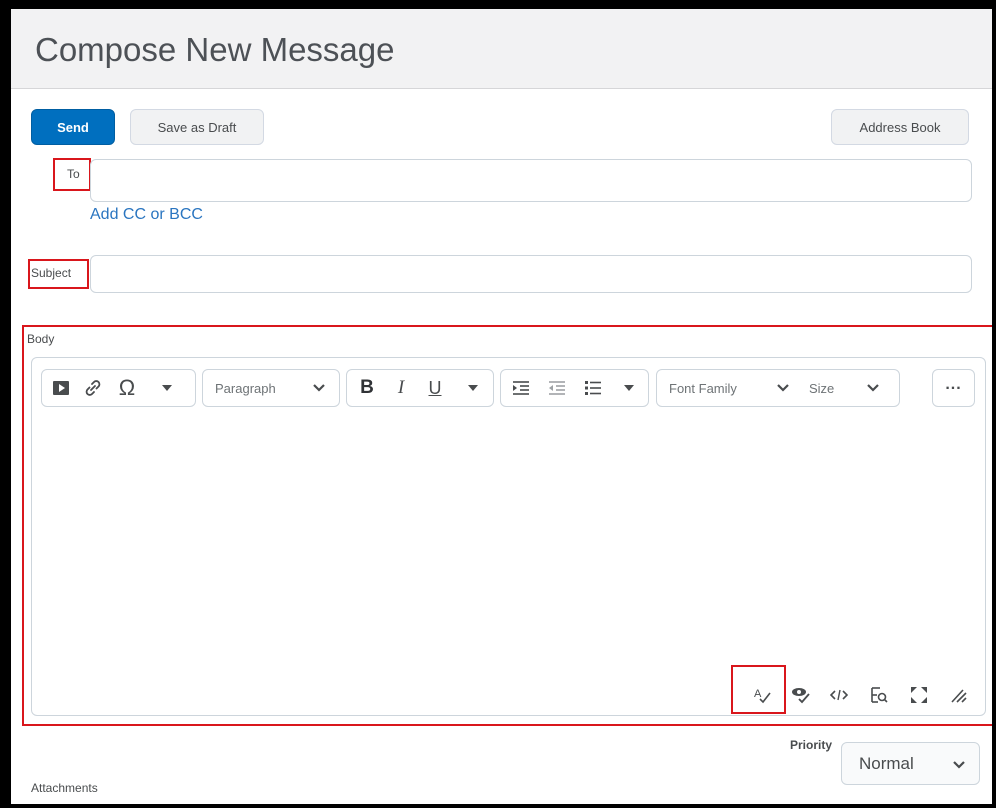 Image resolution: width=996 pixels, height=808 pixels. I want to click on underline-icon: U, so click(435, 388).